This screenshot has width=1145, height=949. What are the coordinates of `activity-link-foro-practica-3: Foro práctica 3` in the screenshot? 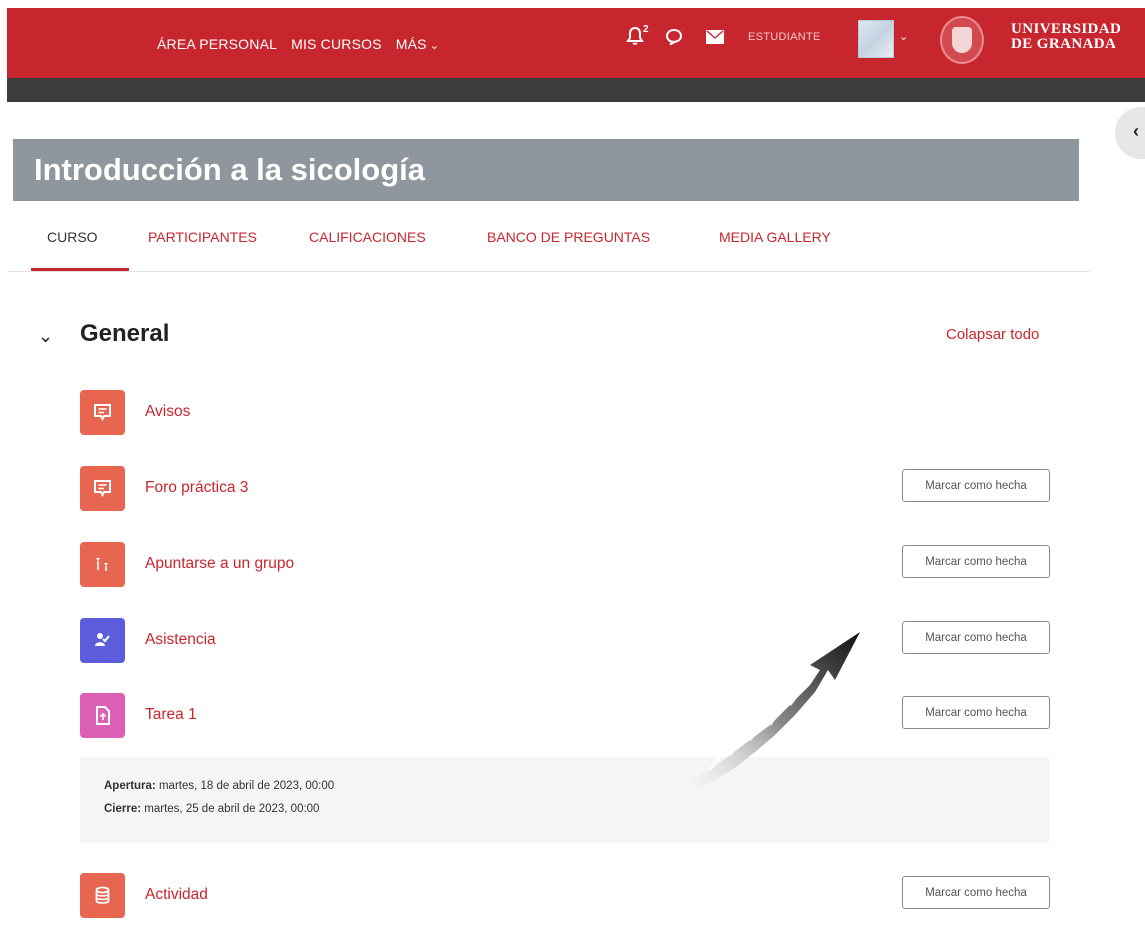 It's located at (196, 488).